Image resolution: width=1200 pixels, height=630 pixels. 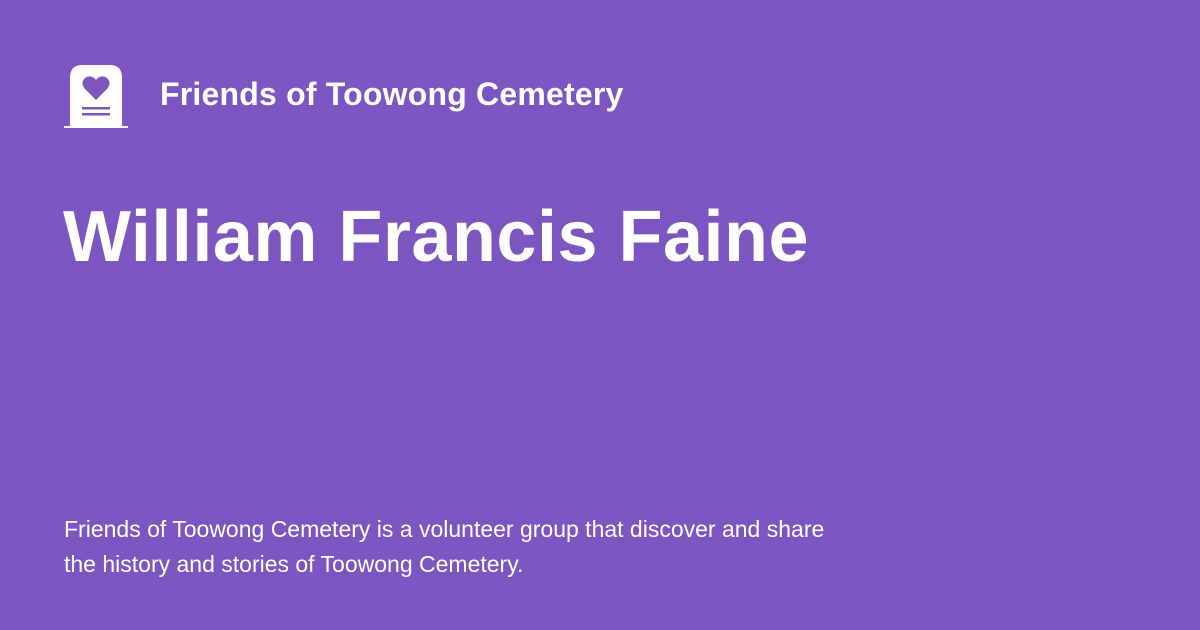 What do you see at coordinates (436, 237) in the screenshot?
I see `page-title: William Francis Faine` at bounding box center [436, 237].